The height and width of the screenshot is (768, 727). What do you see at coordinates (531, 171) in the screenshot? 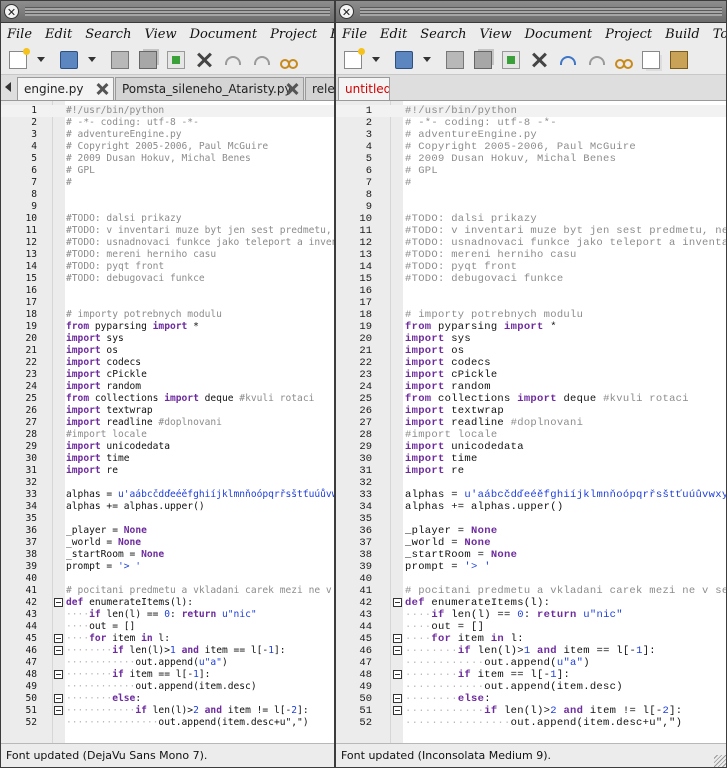
I see `code-line: 6 # GPL` at bounding box center [531, 171].